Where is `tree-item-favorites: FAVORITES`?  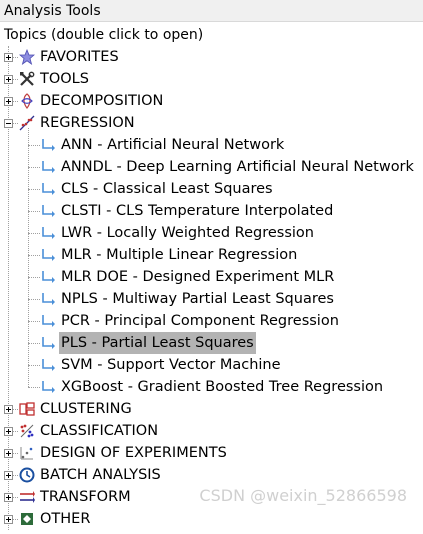 tree-item-favorites: FAVORITES is located at coordinates (211, 57).